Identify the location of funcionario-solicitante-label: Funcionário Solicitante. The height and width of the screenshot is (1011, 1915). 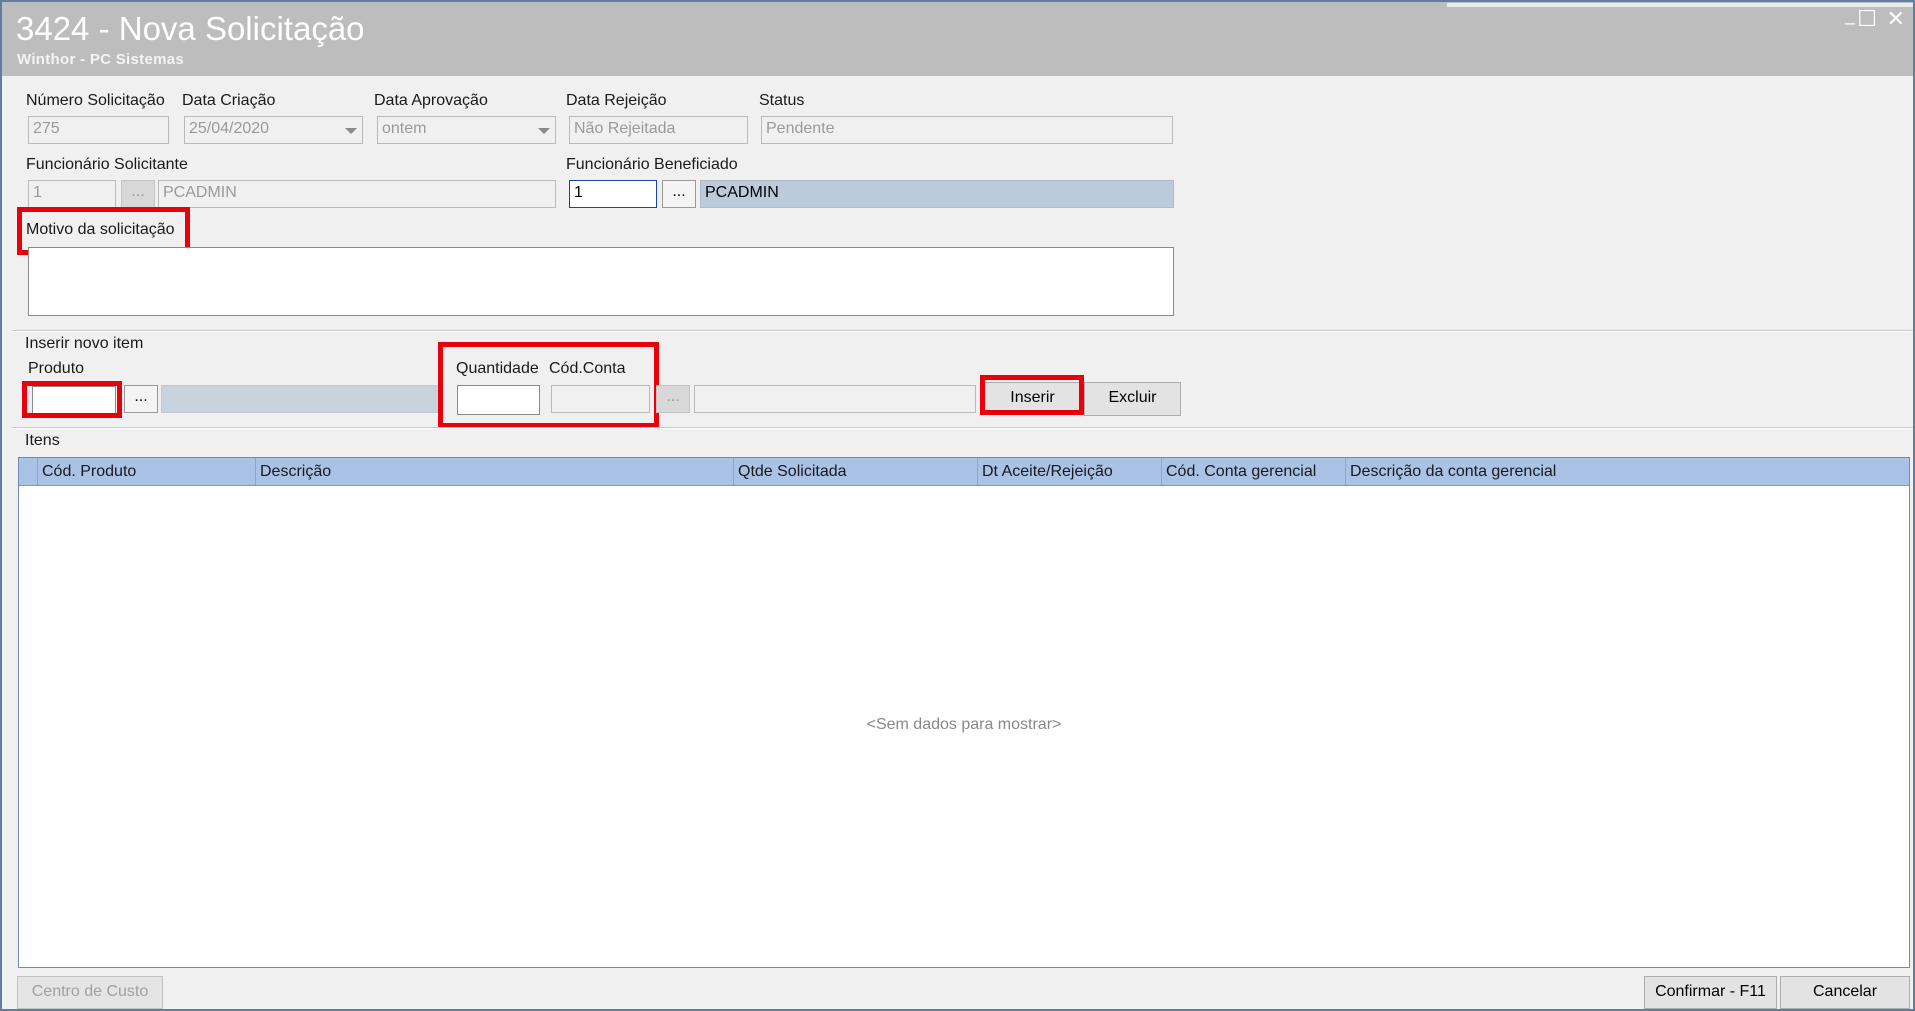
(107, 164).